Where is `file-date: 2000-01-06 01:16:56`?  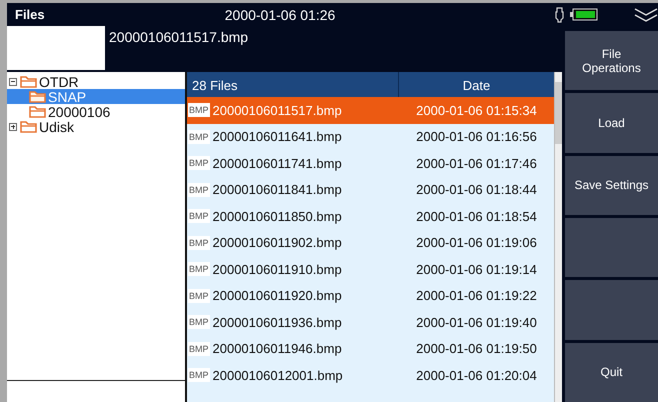 file-date: 2000-01-06 01:16:56 is located at coordinates (476, 136).